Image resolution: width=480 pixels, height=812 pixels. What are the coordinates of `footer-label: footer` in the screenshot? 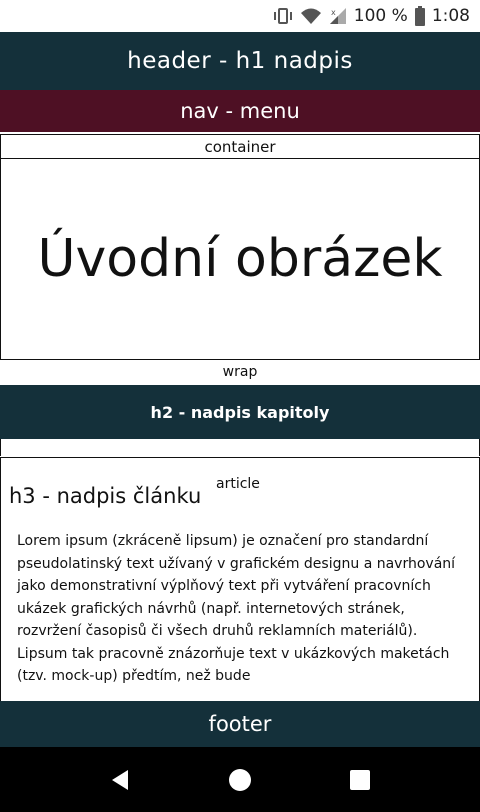 It's located at (240, 724).